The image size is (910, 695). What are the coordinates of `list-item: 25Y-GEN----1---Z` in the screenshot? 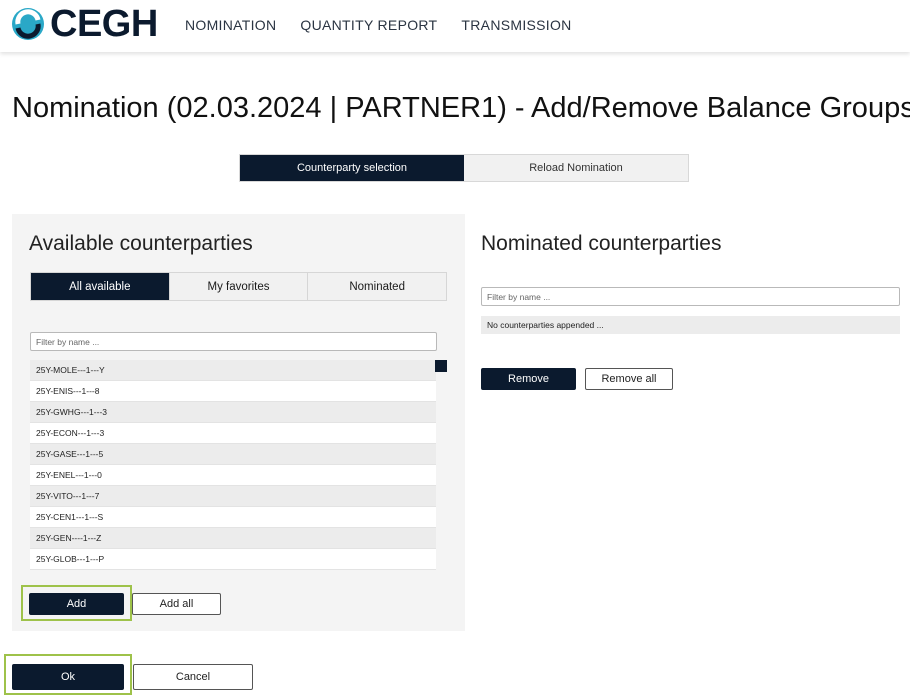 It's located at (233, 538).